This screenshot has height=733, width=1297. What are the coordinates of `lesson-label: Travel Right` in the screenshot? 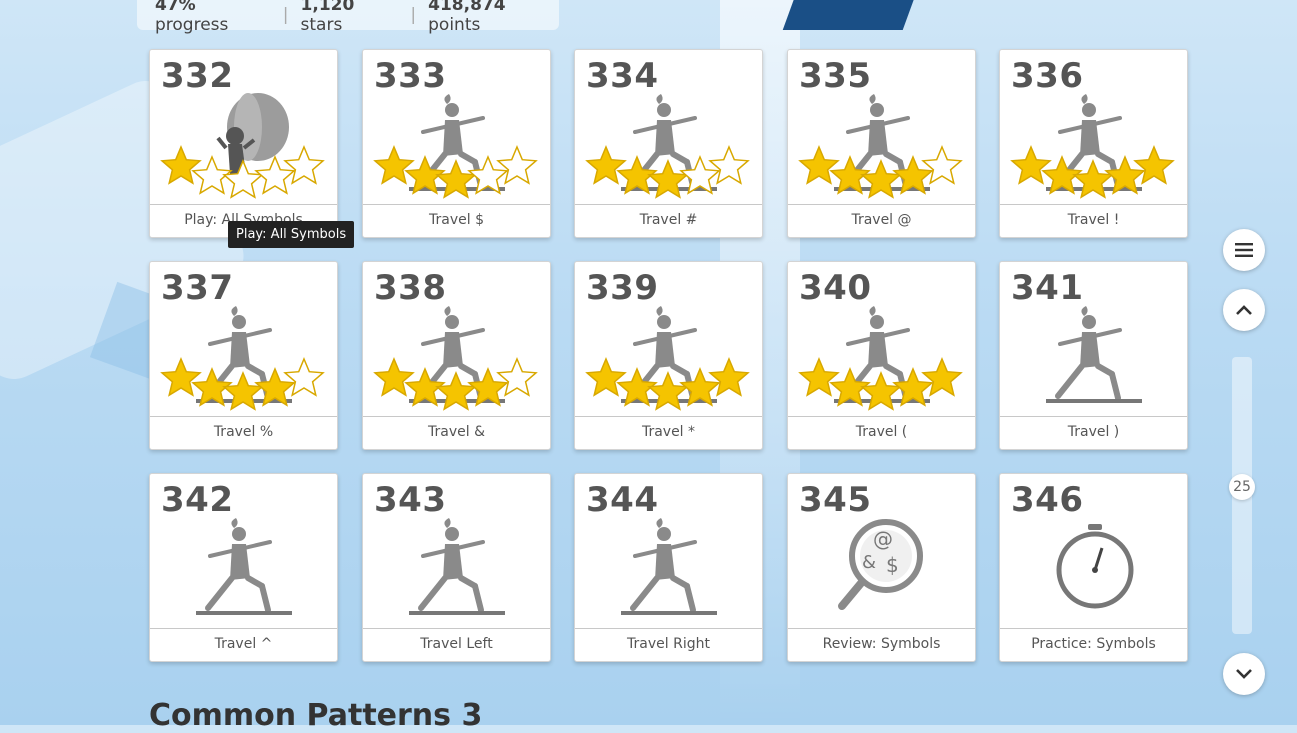 It's located at (668, 644).